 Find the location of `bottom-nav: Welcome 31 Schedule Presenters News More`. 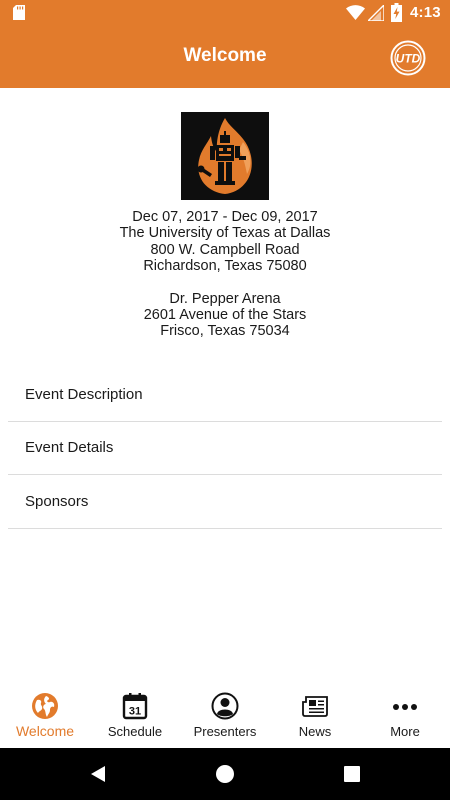

bottom-nav: Welcome 31 Schedule Presenters News More is located at coordinates (225, 716).